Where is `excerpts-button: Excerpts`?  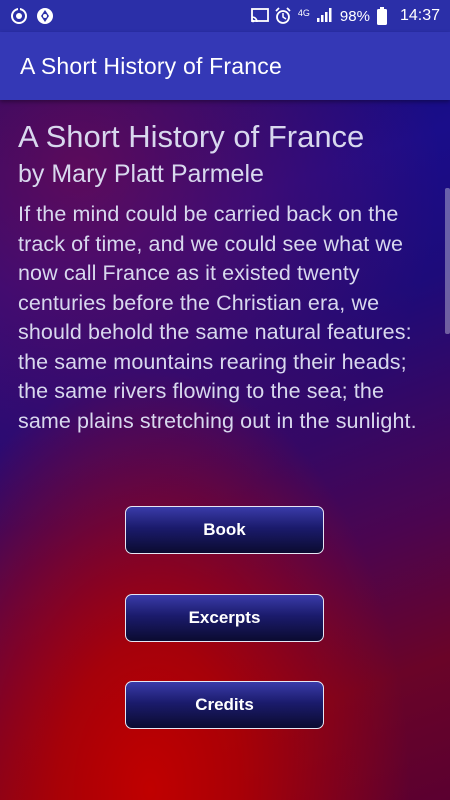
excerpts-button: Excerpts is located at coordinates (224, 618).